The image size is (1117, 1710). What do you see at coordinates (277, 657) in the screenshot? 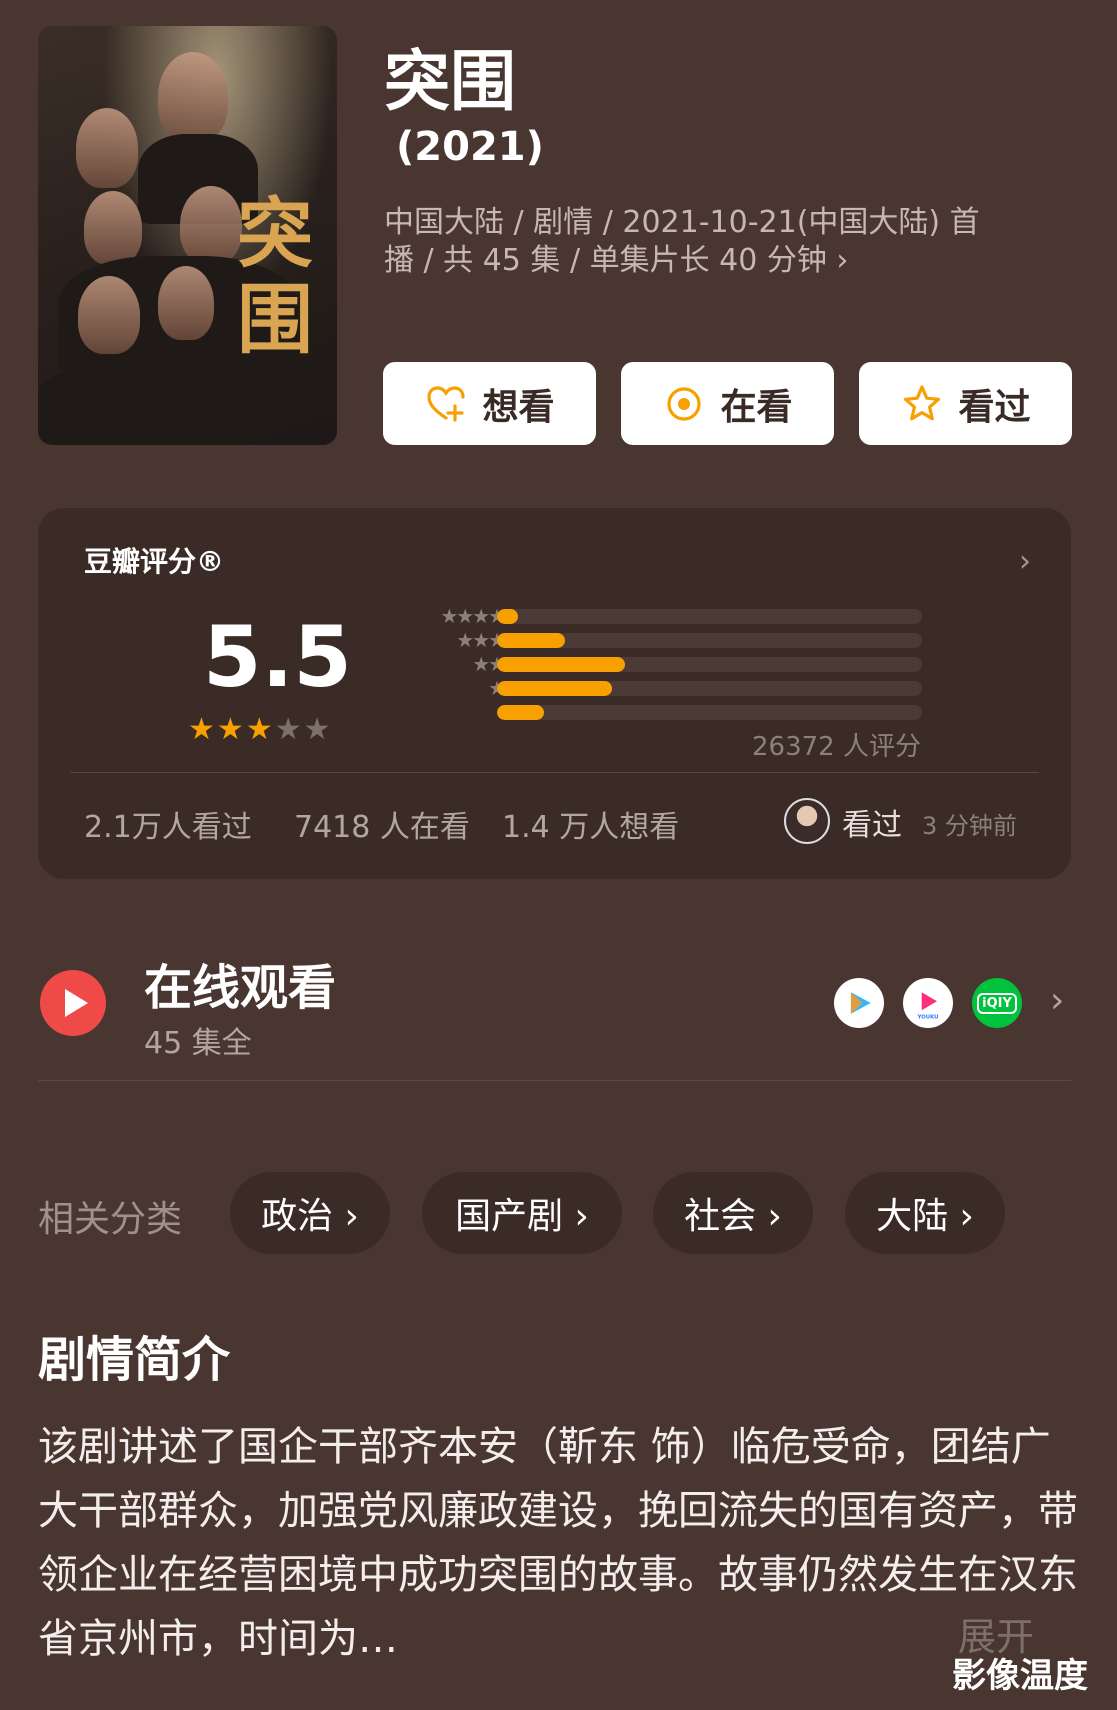
I see `rating-score: 5.5` at bounding box center [277, 657].